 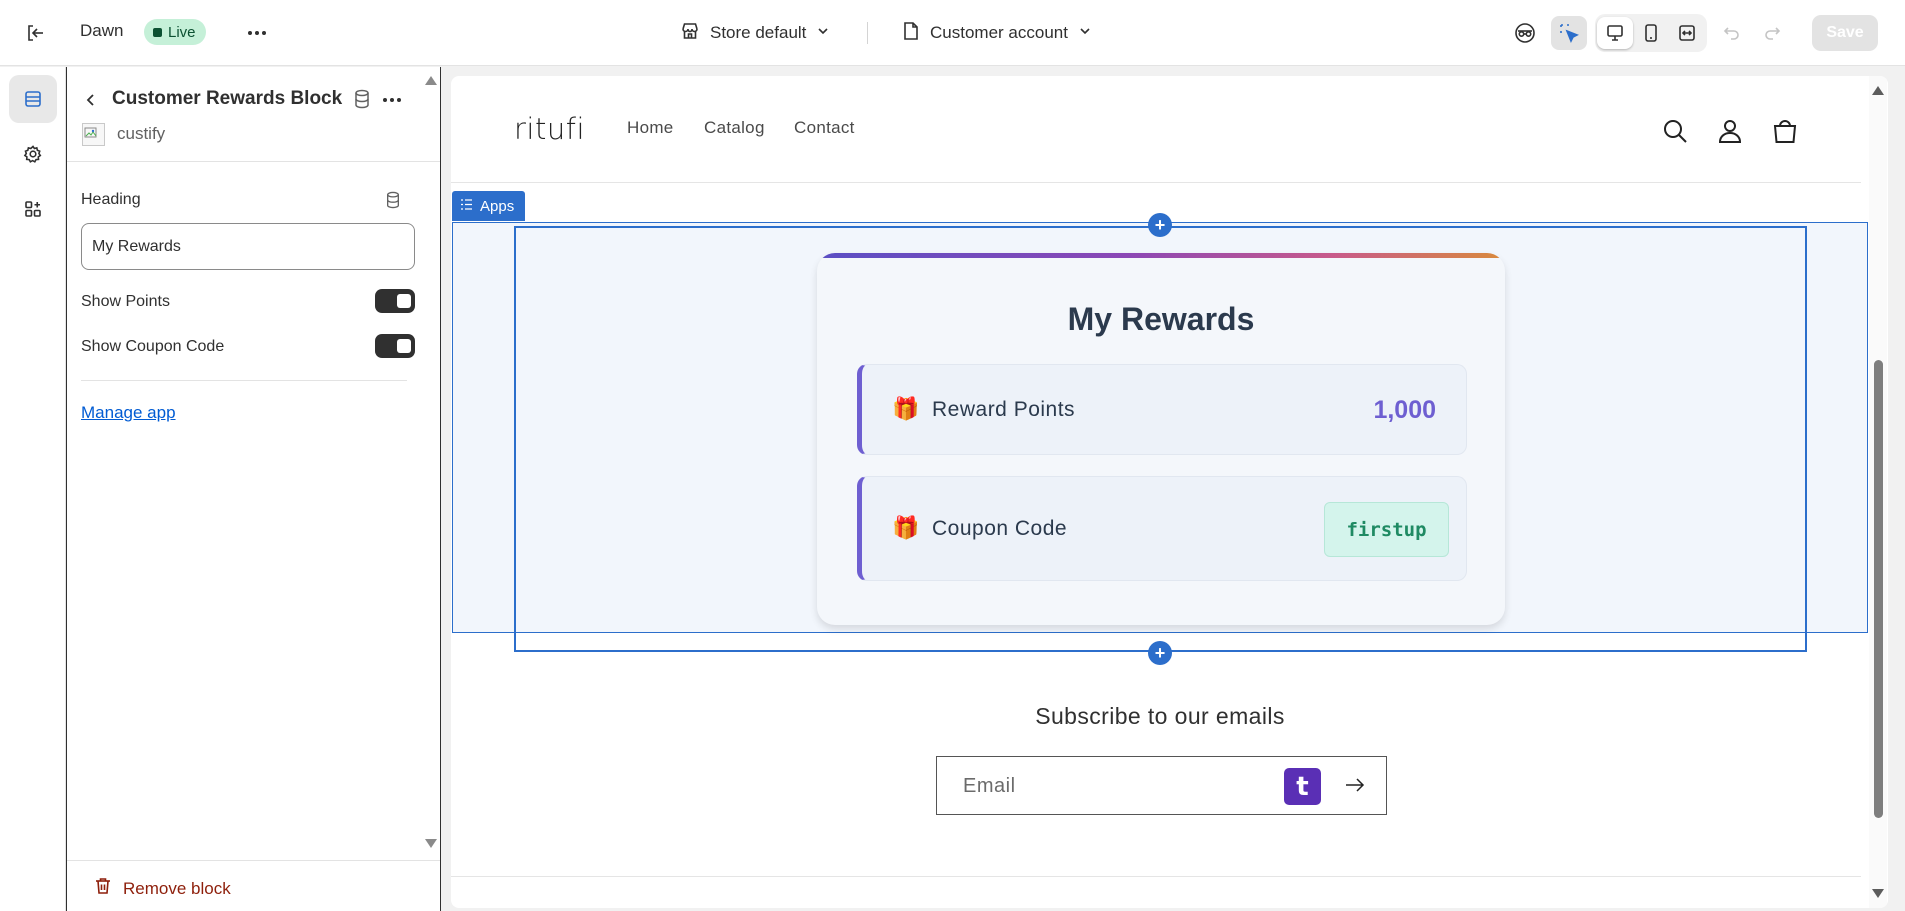 What do you see at coordinates (1160, 653) in the screenshot?
I see `add-section-below-icon: +` at bounding box center [1160, 653].